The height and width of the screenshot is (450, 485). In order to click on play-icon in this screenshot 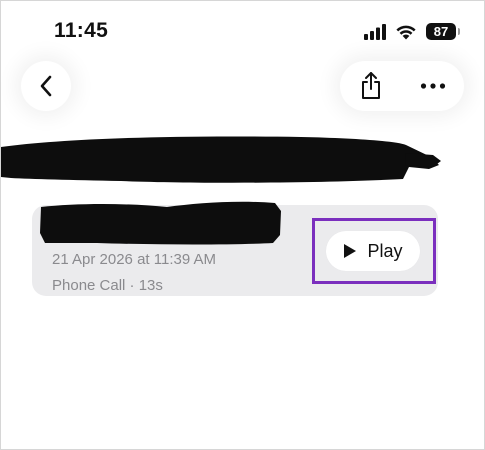, I will do `click(350, 251)`.